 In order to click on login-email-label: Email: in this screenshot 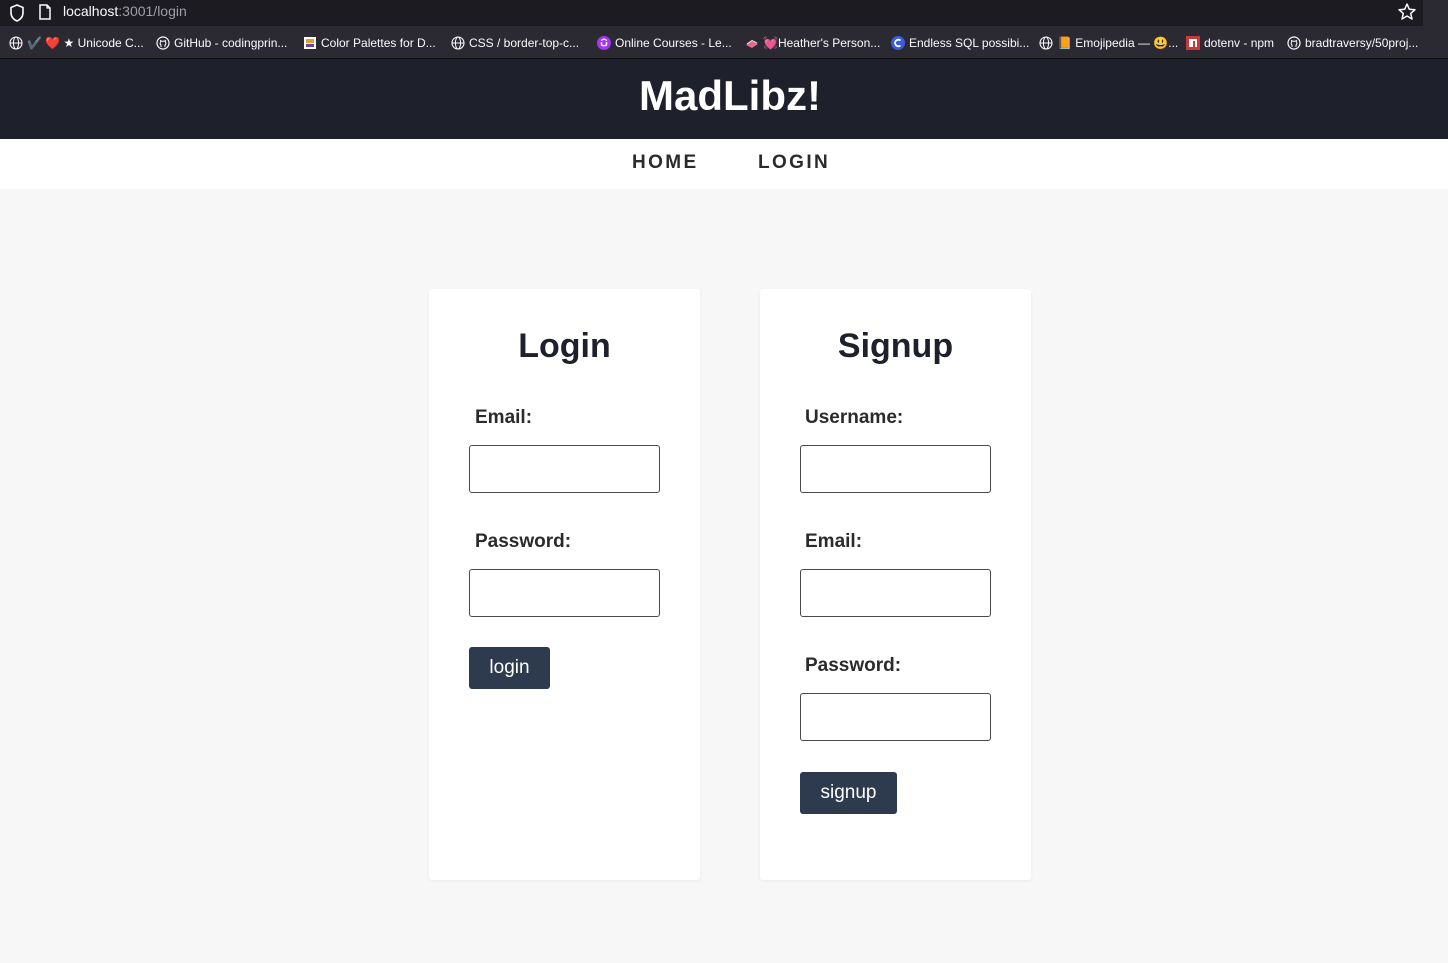, I will do `click(504, 417)`.